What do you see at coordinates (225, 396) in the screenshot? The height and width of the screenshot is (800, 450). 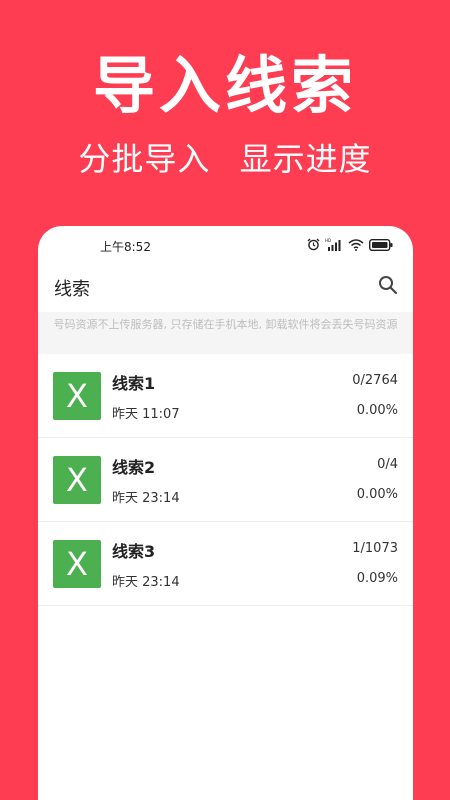 I see `list-item: X 线索1 昨天 11:07 0/2764 0.00%` at bounding box center [225, 396].